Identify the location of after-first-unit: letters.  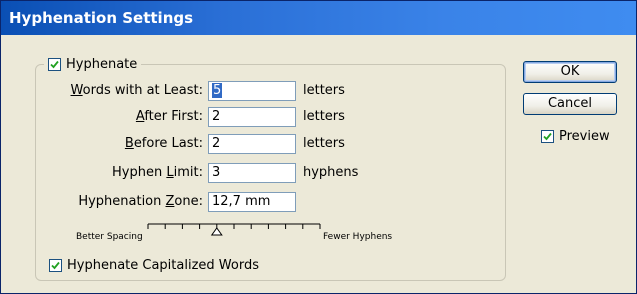
(324, 116).